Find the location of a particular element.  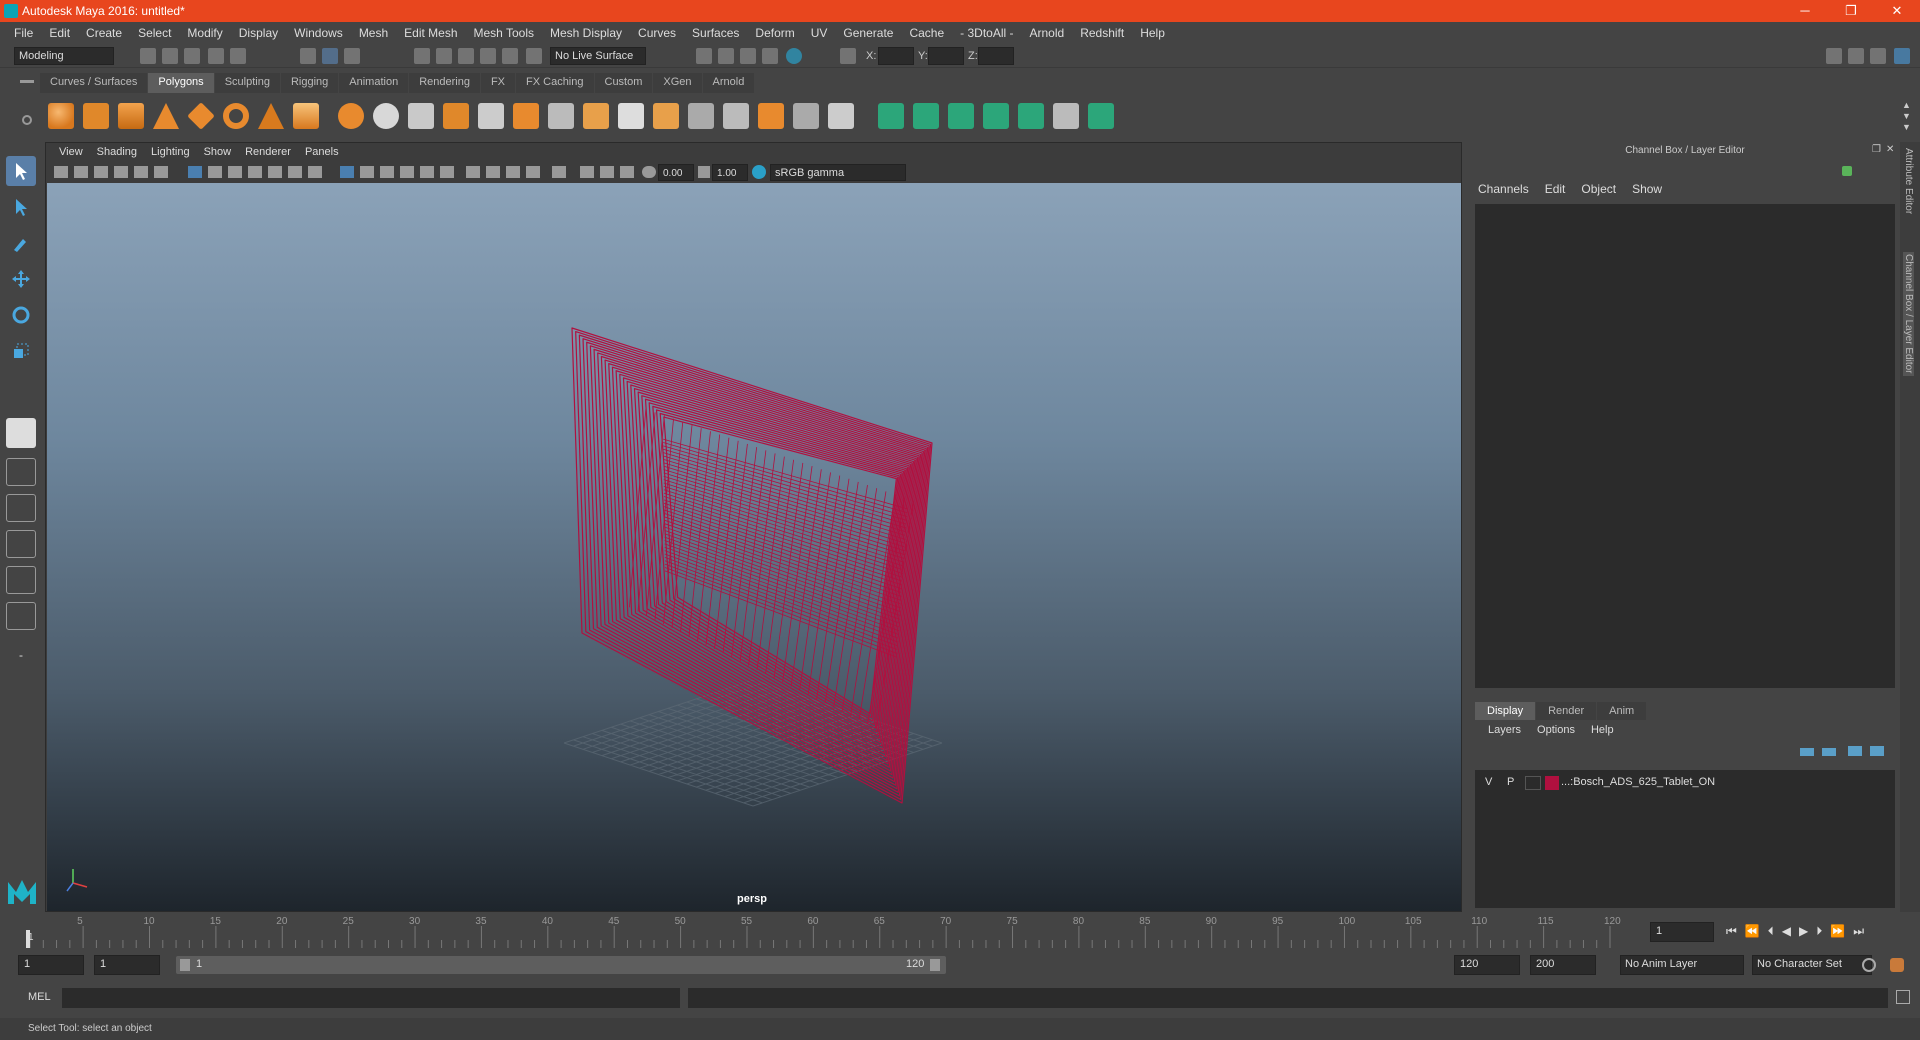

float-panel-icon: ❐ is located at coordinates (1876, 149).